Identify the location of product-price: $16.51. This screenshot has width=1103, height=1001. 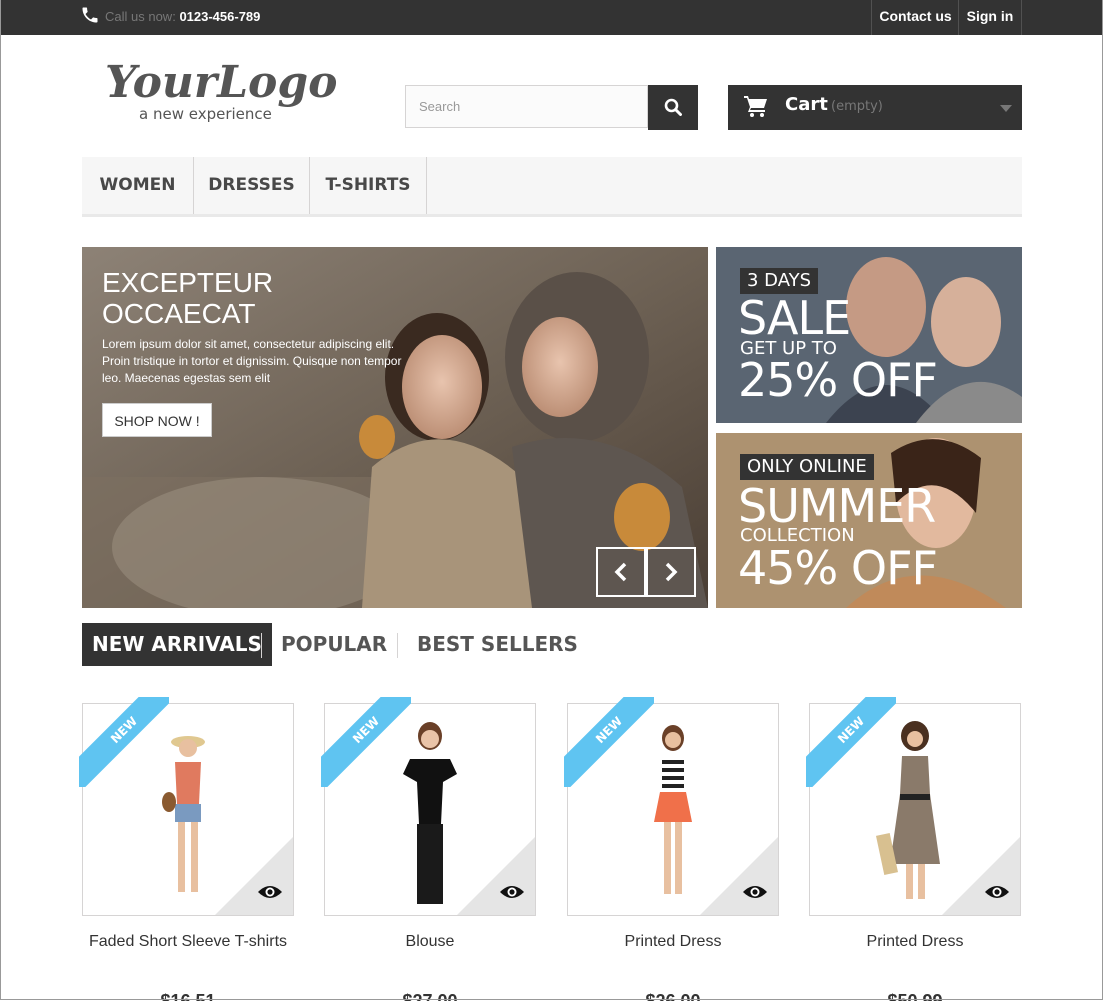
(188, 996).